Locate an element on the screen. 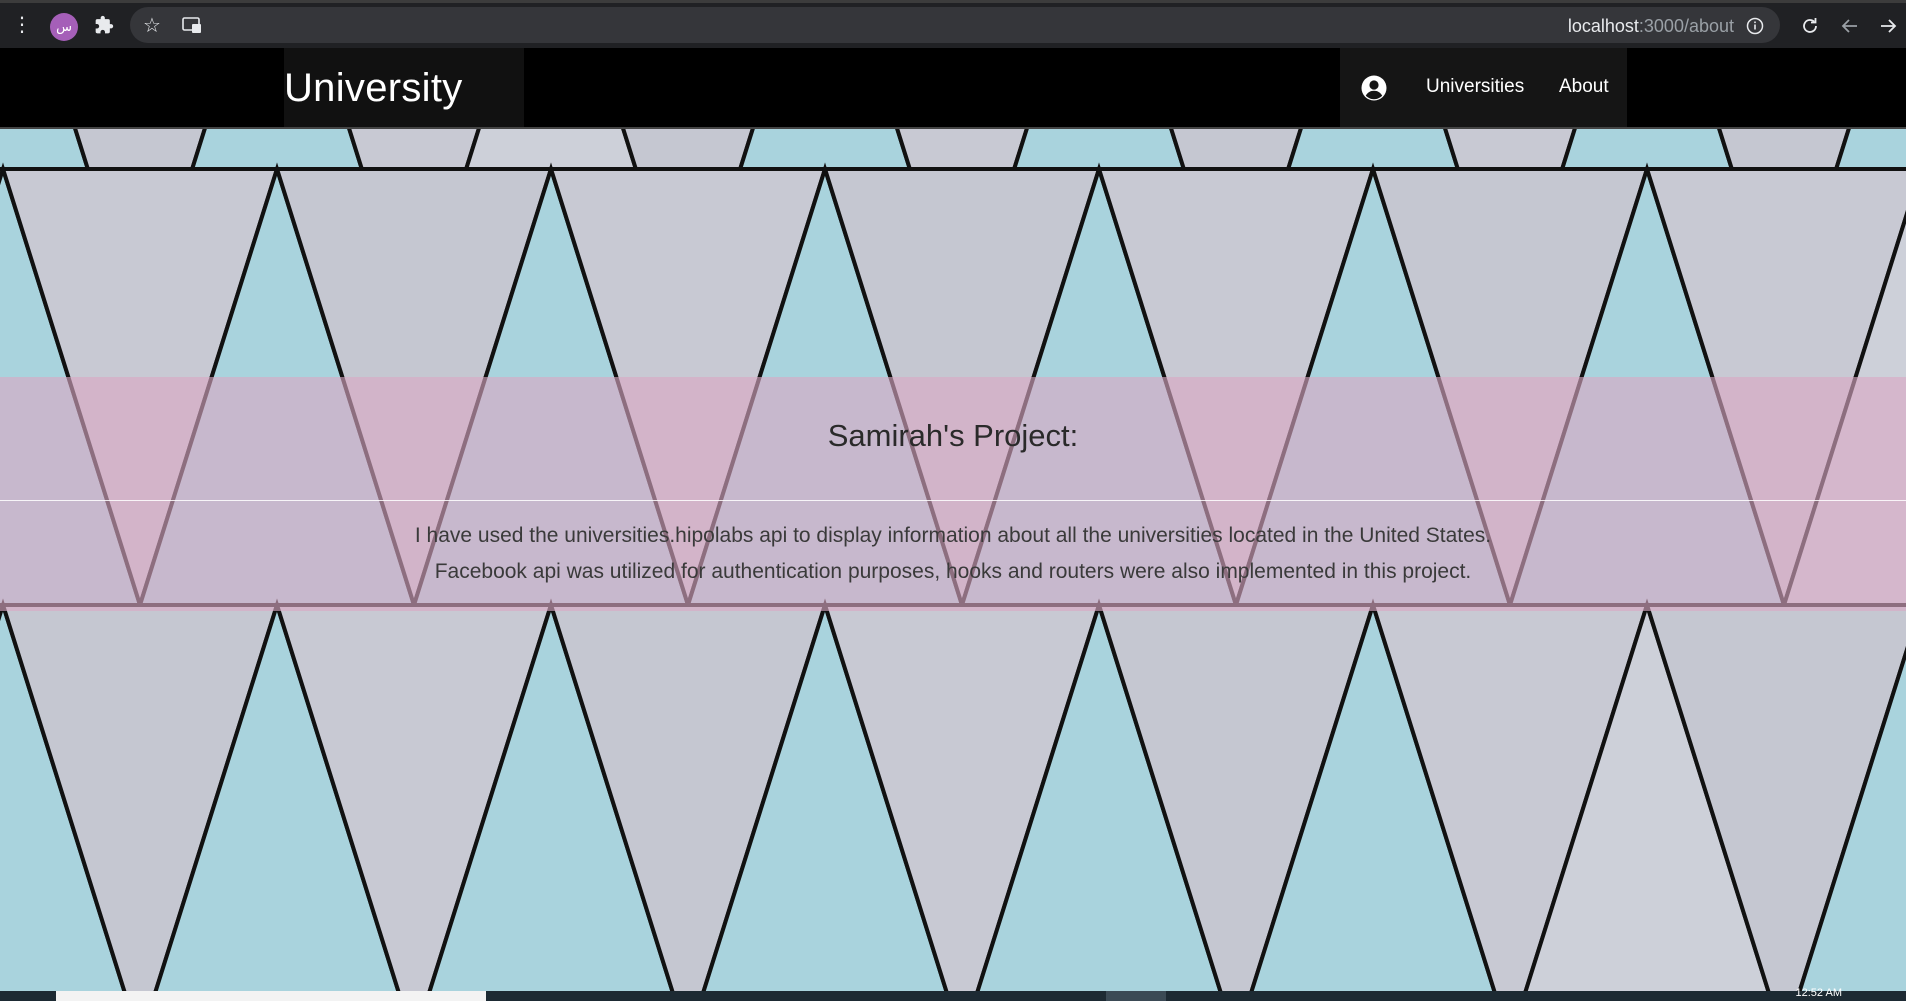  title-divider is located at coordinates (953, 500).